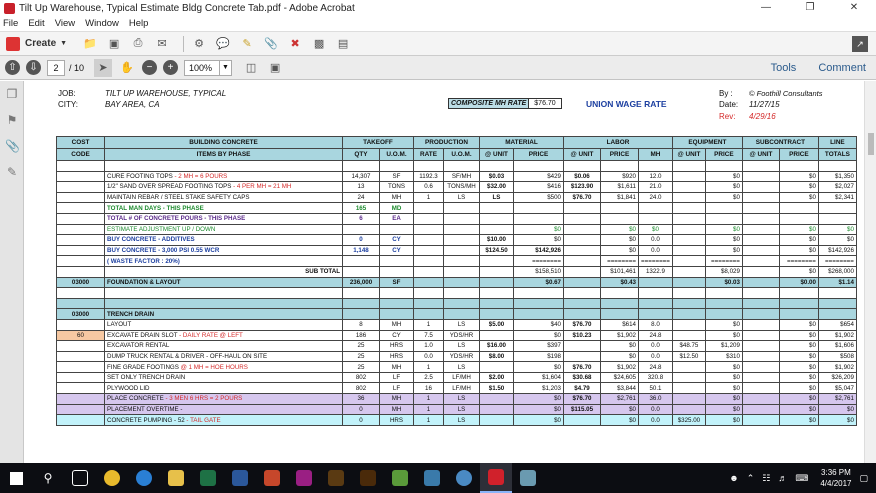 The image size is (876, 493). I want to click on open-folder-icon: 📁, so click(90, 44).